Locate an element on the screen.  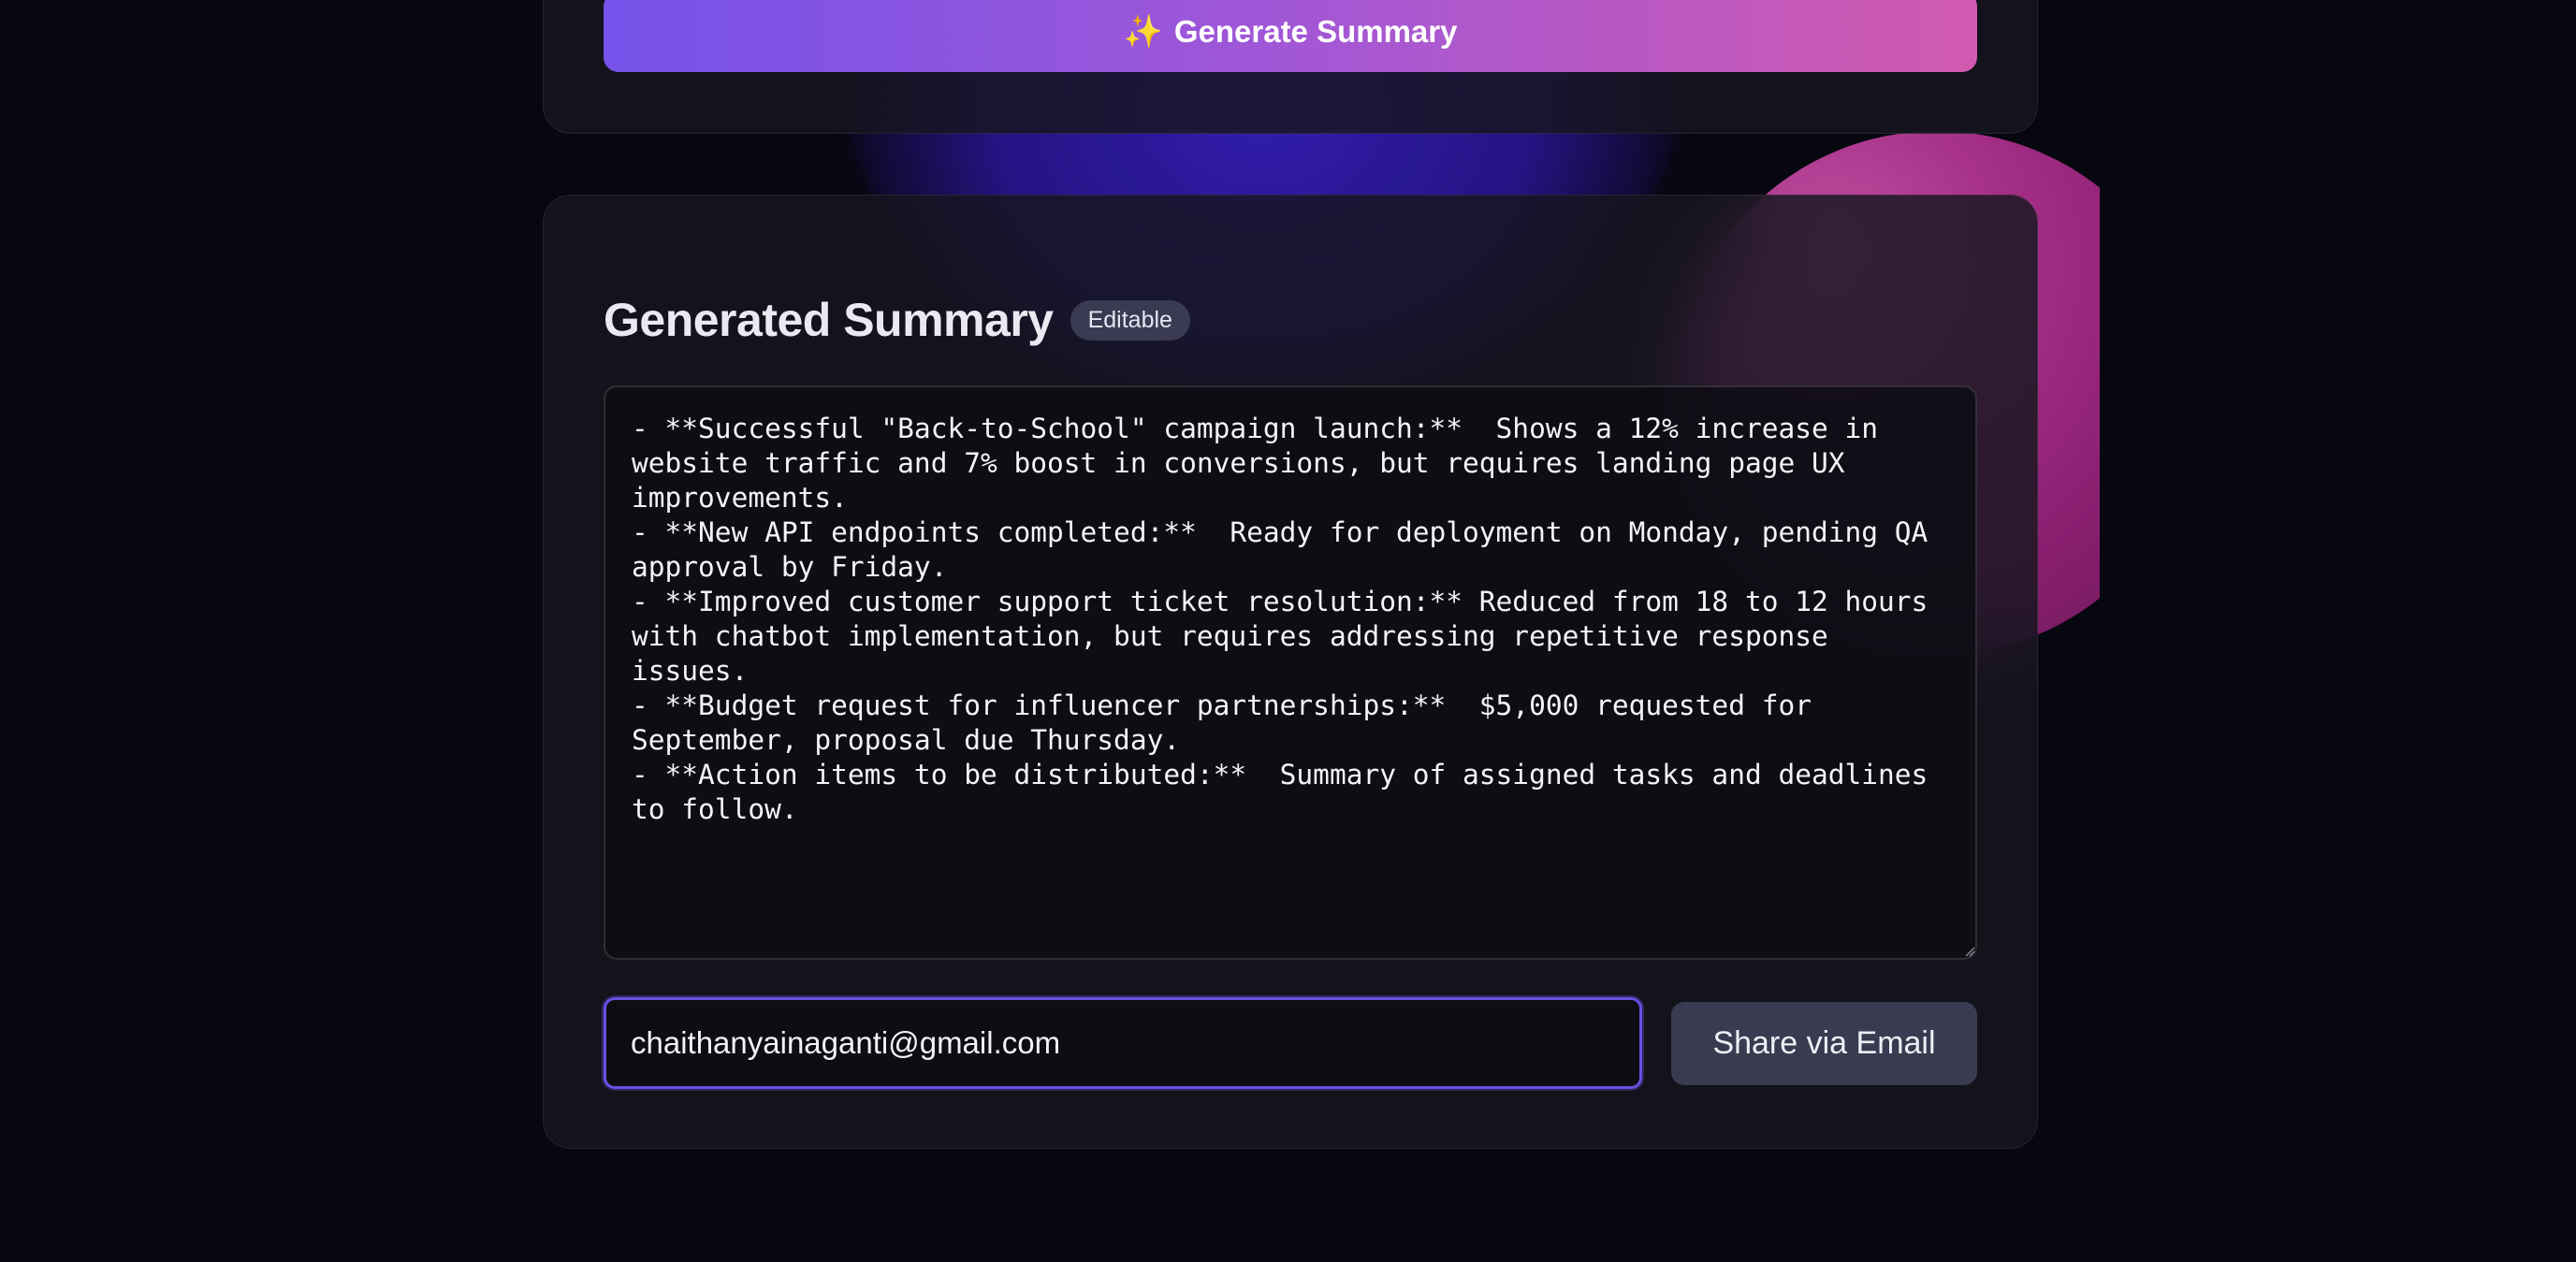
summary-header: Generated Summary Editable is located at coordinates (897, 320).